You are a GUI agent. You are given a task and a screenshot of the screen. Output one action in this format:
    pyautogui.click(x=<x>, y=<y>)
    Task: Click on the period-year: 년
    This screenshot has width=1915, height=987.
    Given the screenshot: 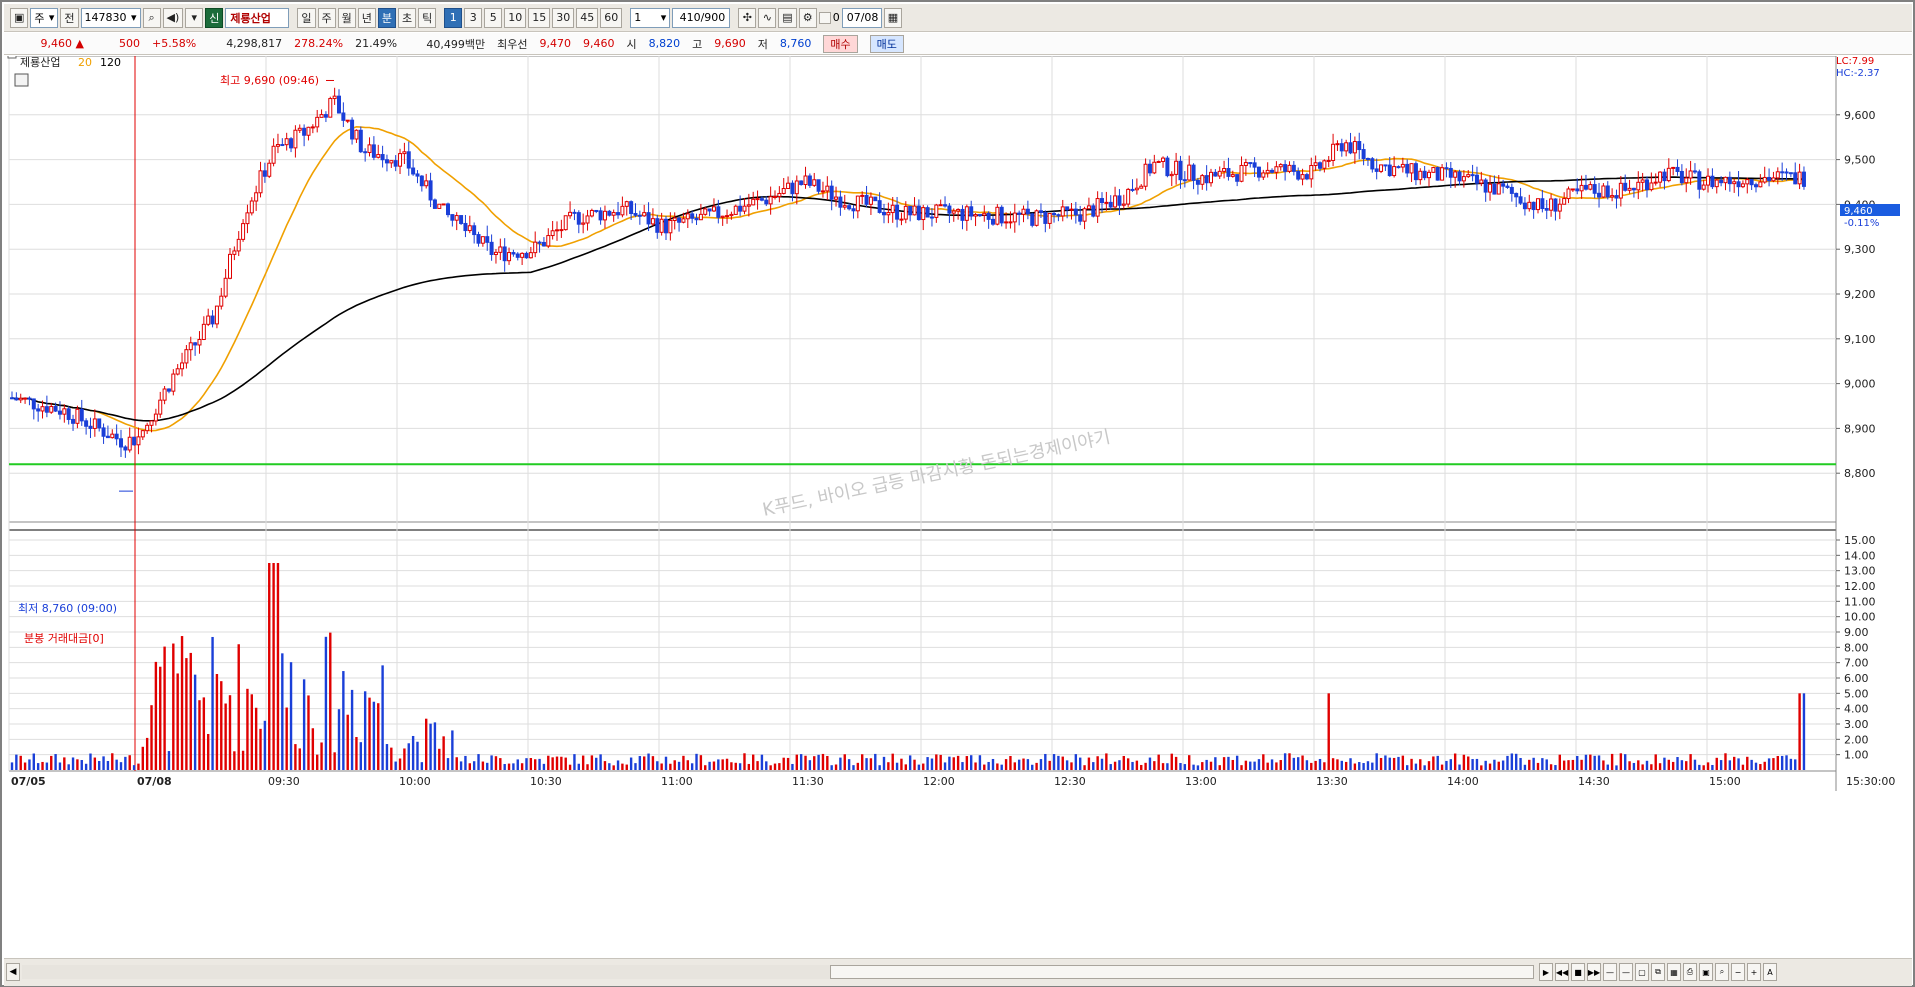 What is the action you would take?
    pyautogui.click(x=366, y=17)
    